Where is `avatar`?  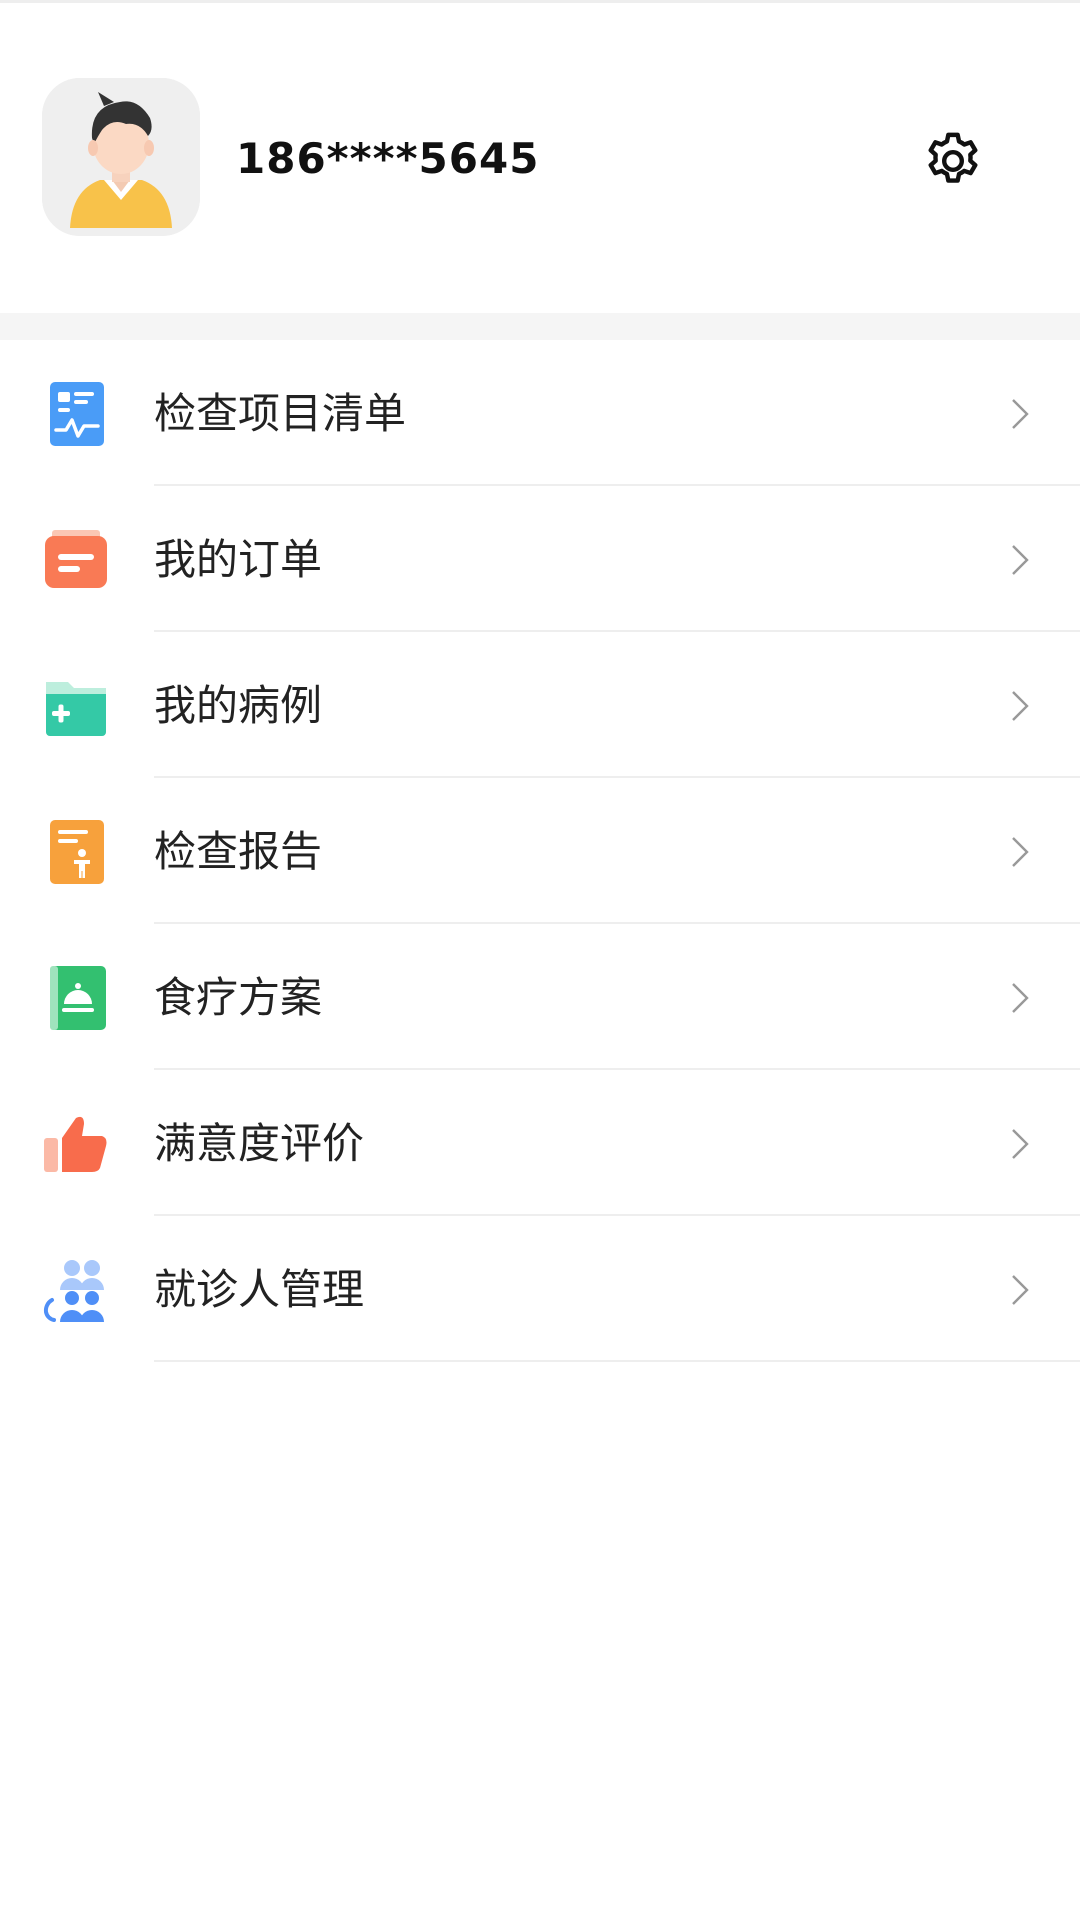 avatar is located at coordinates (121, 157).